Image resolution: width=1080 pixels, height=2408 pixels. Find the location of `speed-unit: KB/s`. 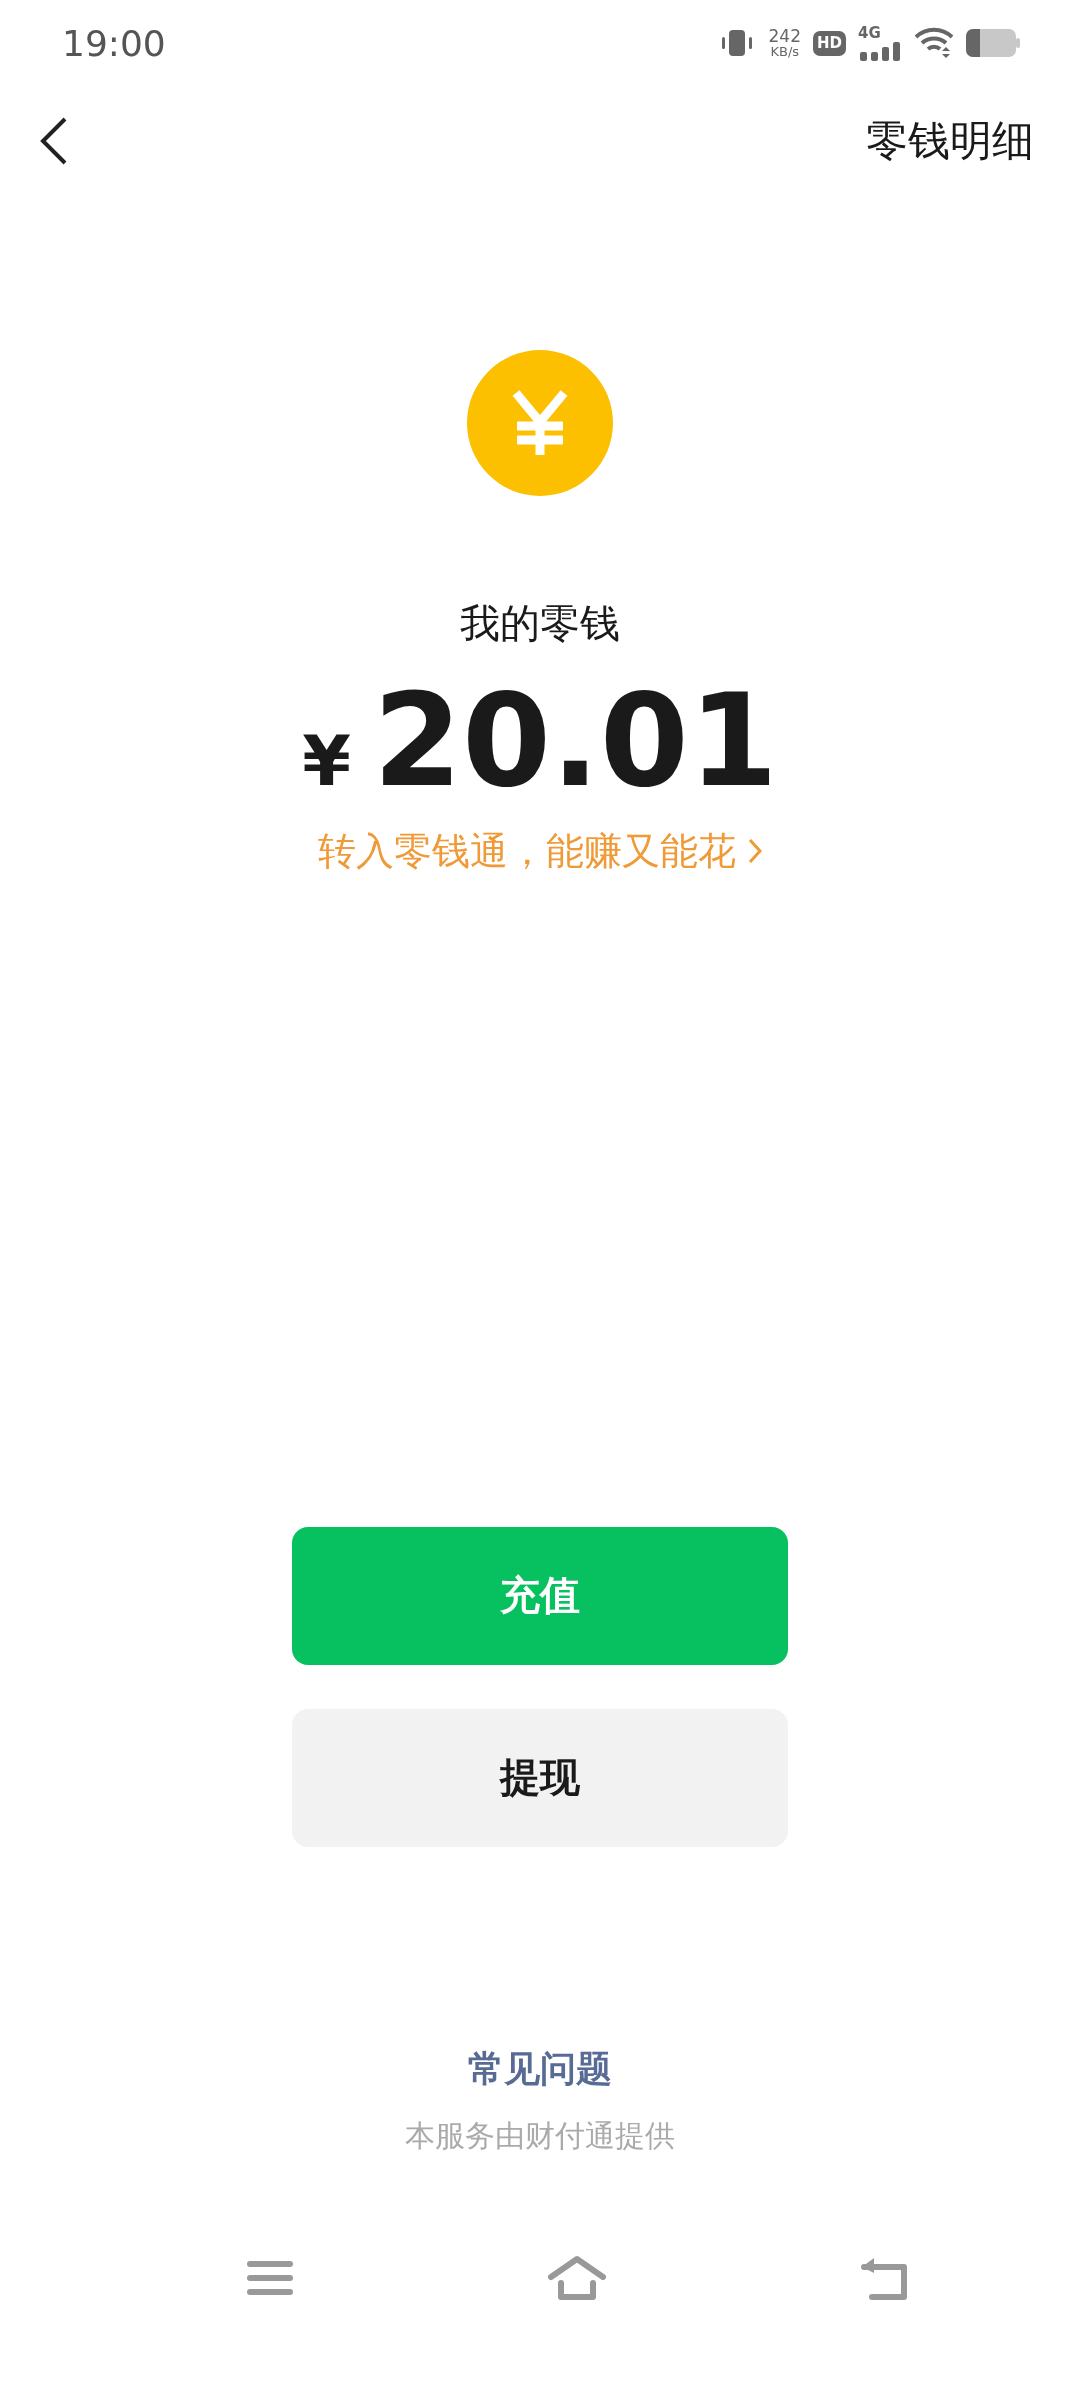

speed-unit: KB/s is located at coordinates (785, 51).